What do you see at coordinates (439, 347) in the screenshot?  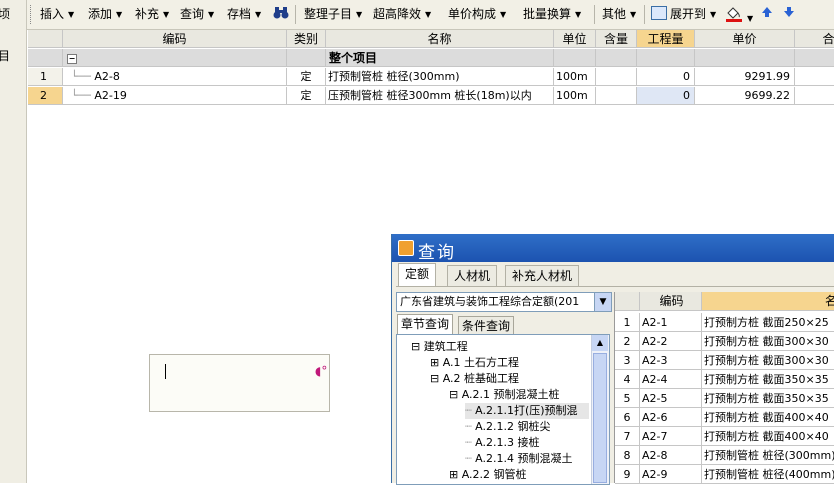 I see `tree-node: ⊟ 建筑工程` at bounding box center [439, 347].